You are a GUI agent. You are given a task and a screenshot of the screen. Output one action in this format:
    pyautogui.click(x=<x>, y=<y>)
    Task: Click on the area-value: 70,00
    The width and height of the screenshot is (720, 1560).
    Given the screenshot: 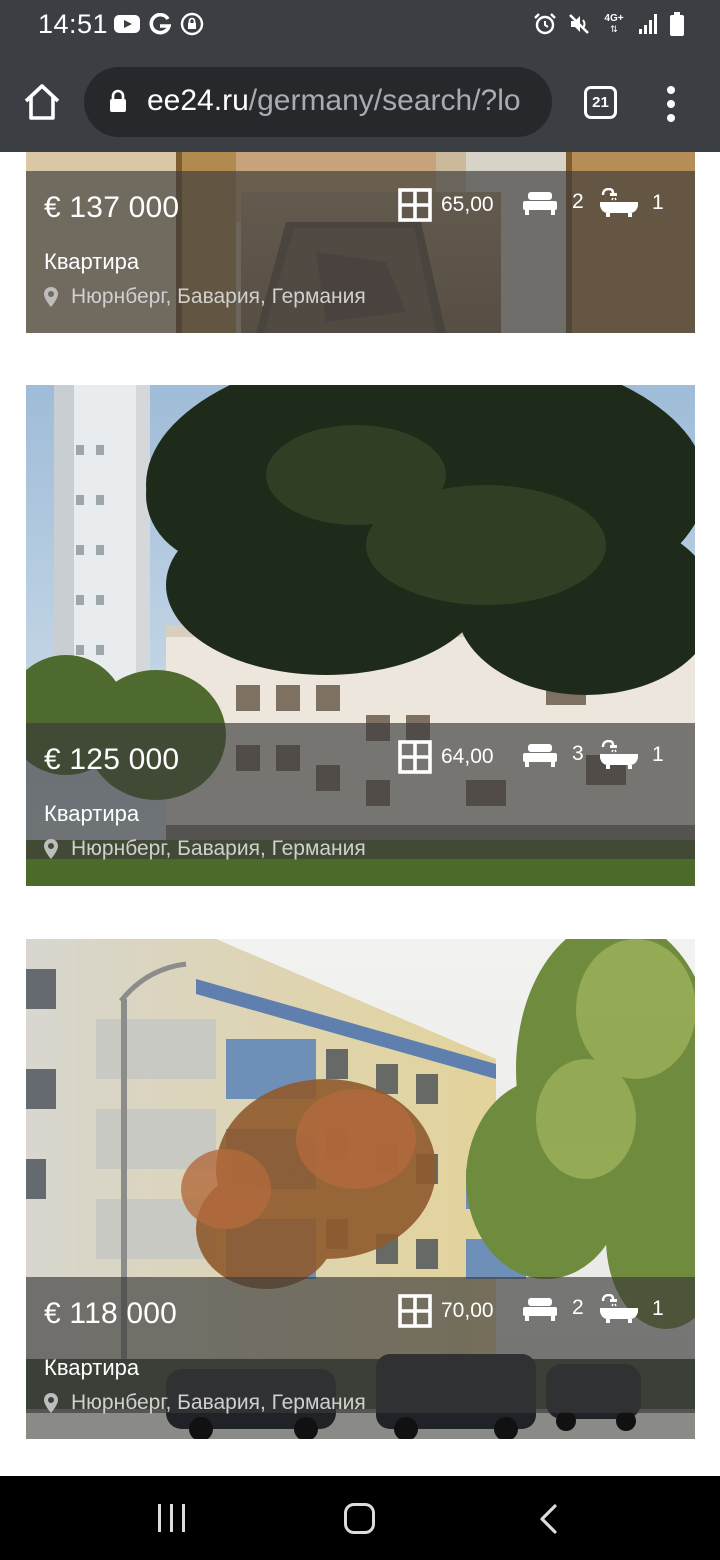 What is the action you would take?
    pyautogui.click(x=467, y=1310)
    